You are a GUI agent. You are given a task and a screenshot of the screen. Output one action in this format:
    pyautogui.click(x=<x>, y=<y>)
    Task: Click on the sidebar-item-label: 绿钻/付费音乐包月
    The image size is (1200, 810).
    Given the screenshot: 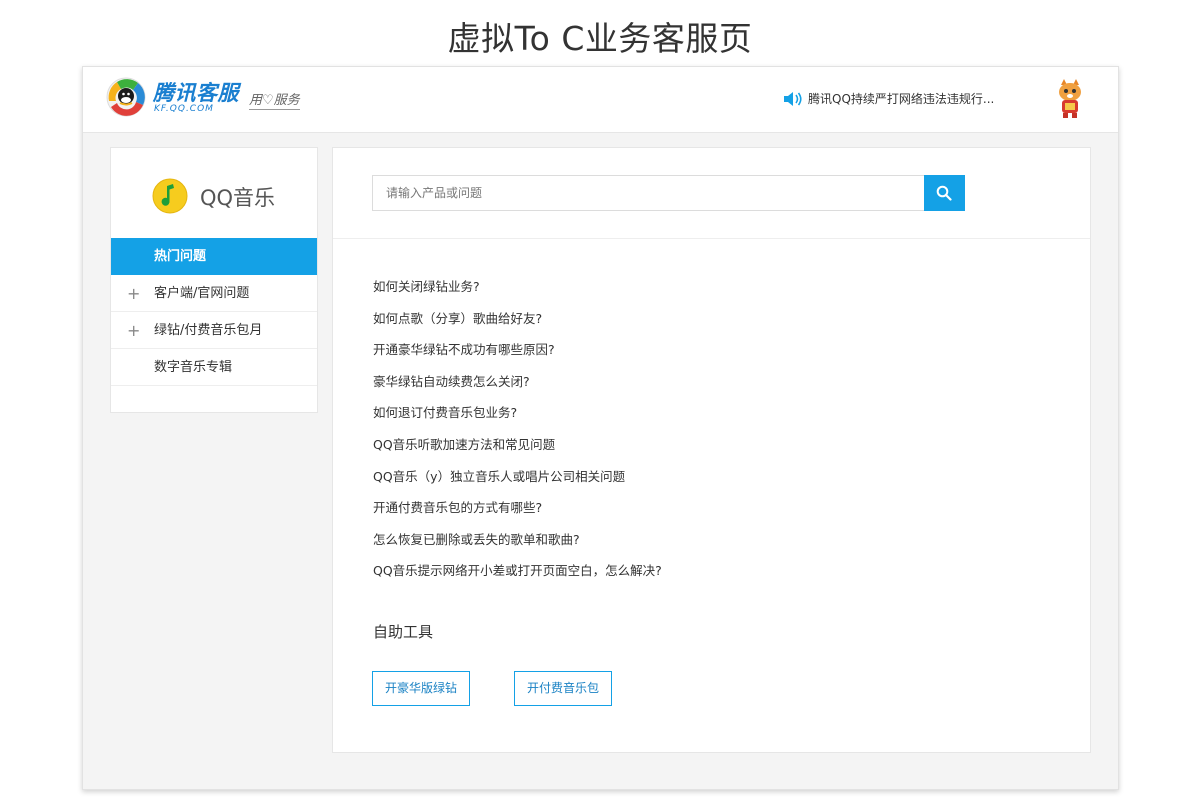 What is the action you would take?
    pyautogui.click(x=208, y=330)
    